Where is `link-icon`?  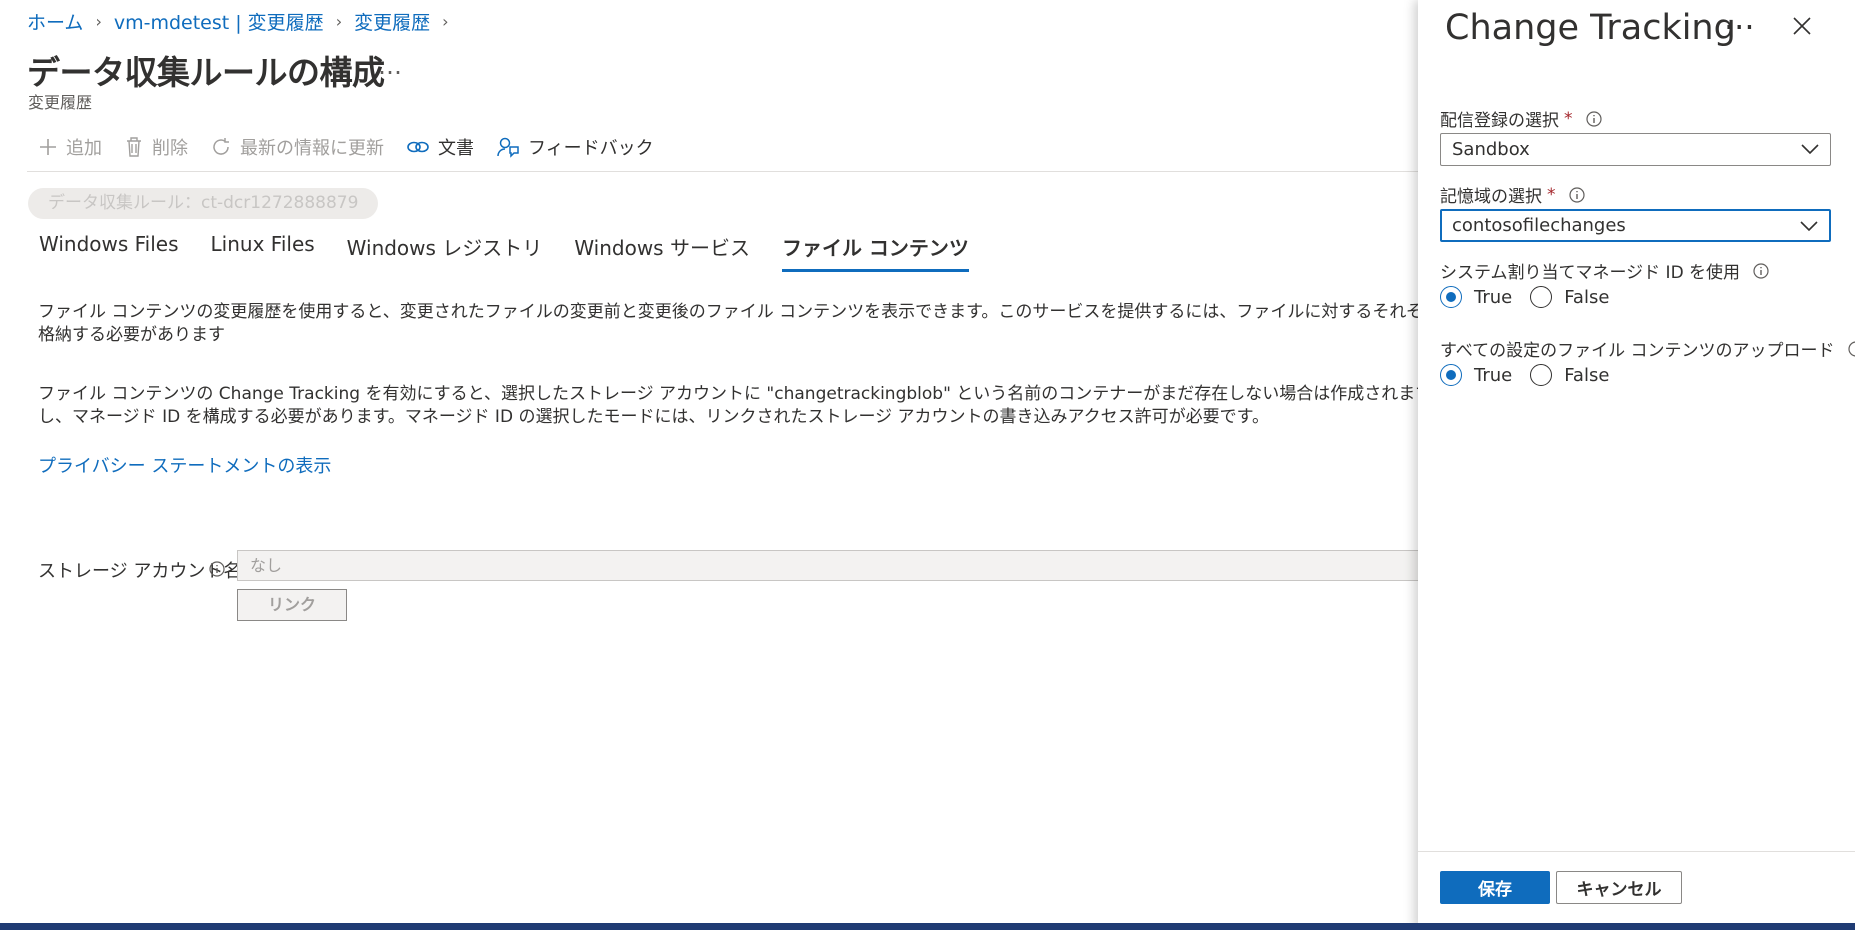 link-icon is located at coordinates (418, 147).